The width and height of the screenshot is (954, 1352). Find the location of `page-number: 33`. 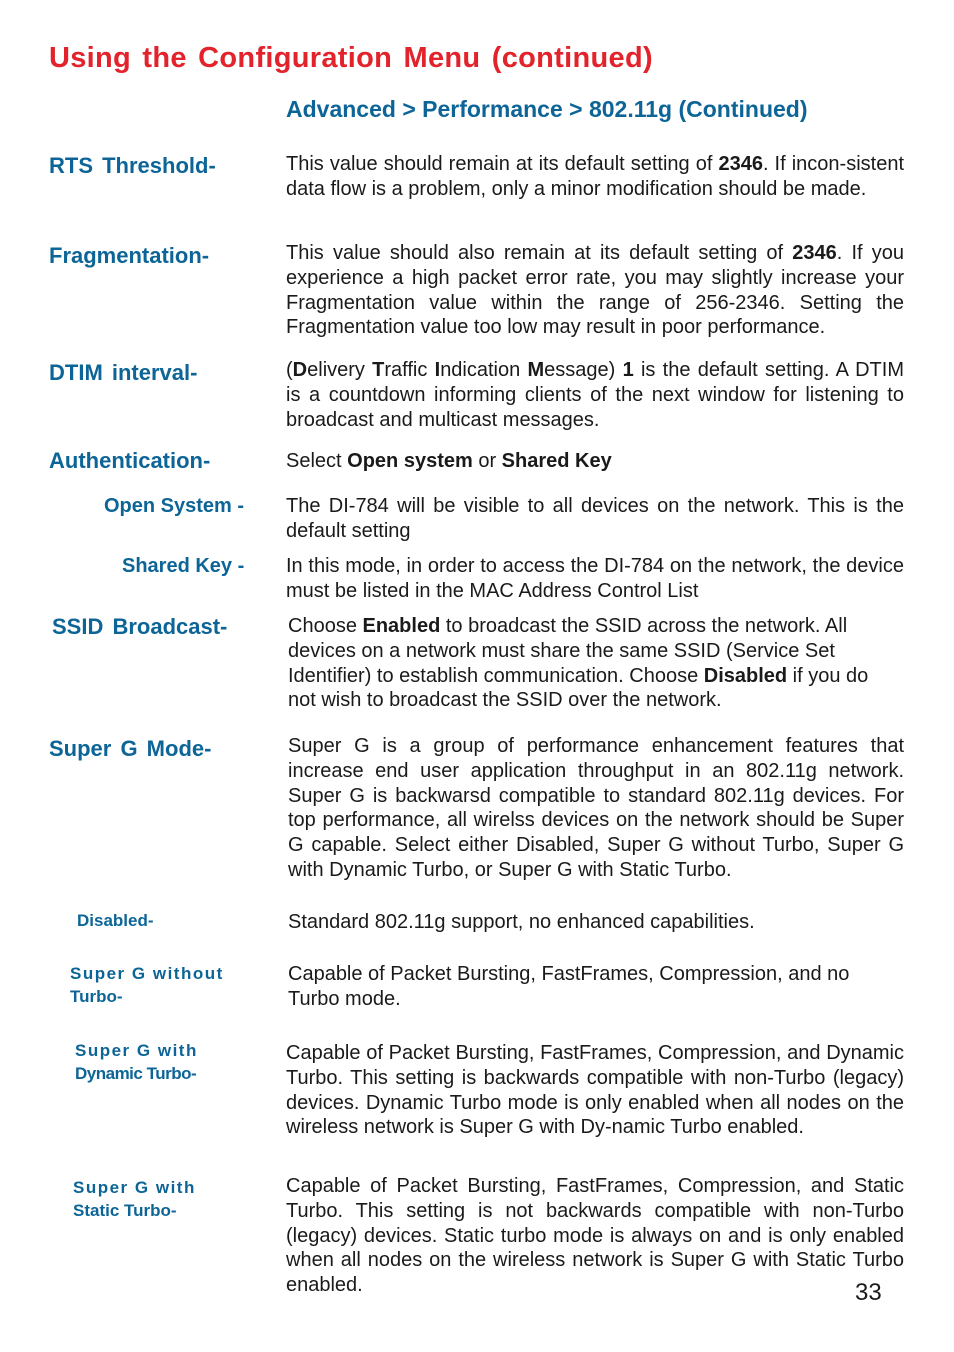

page-number: 33 is located at coordinates (868, 1292).